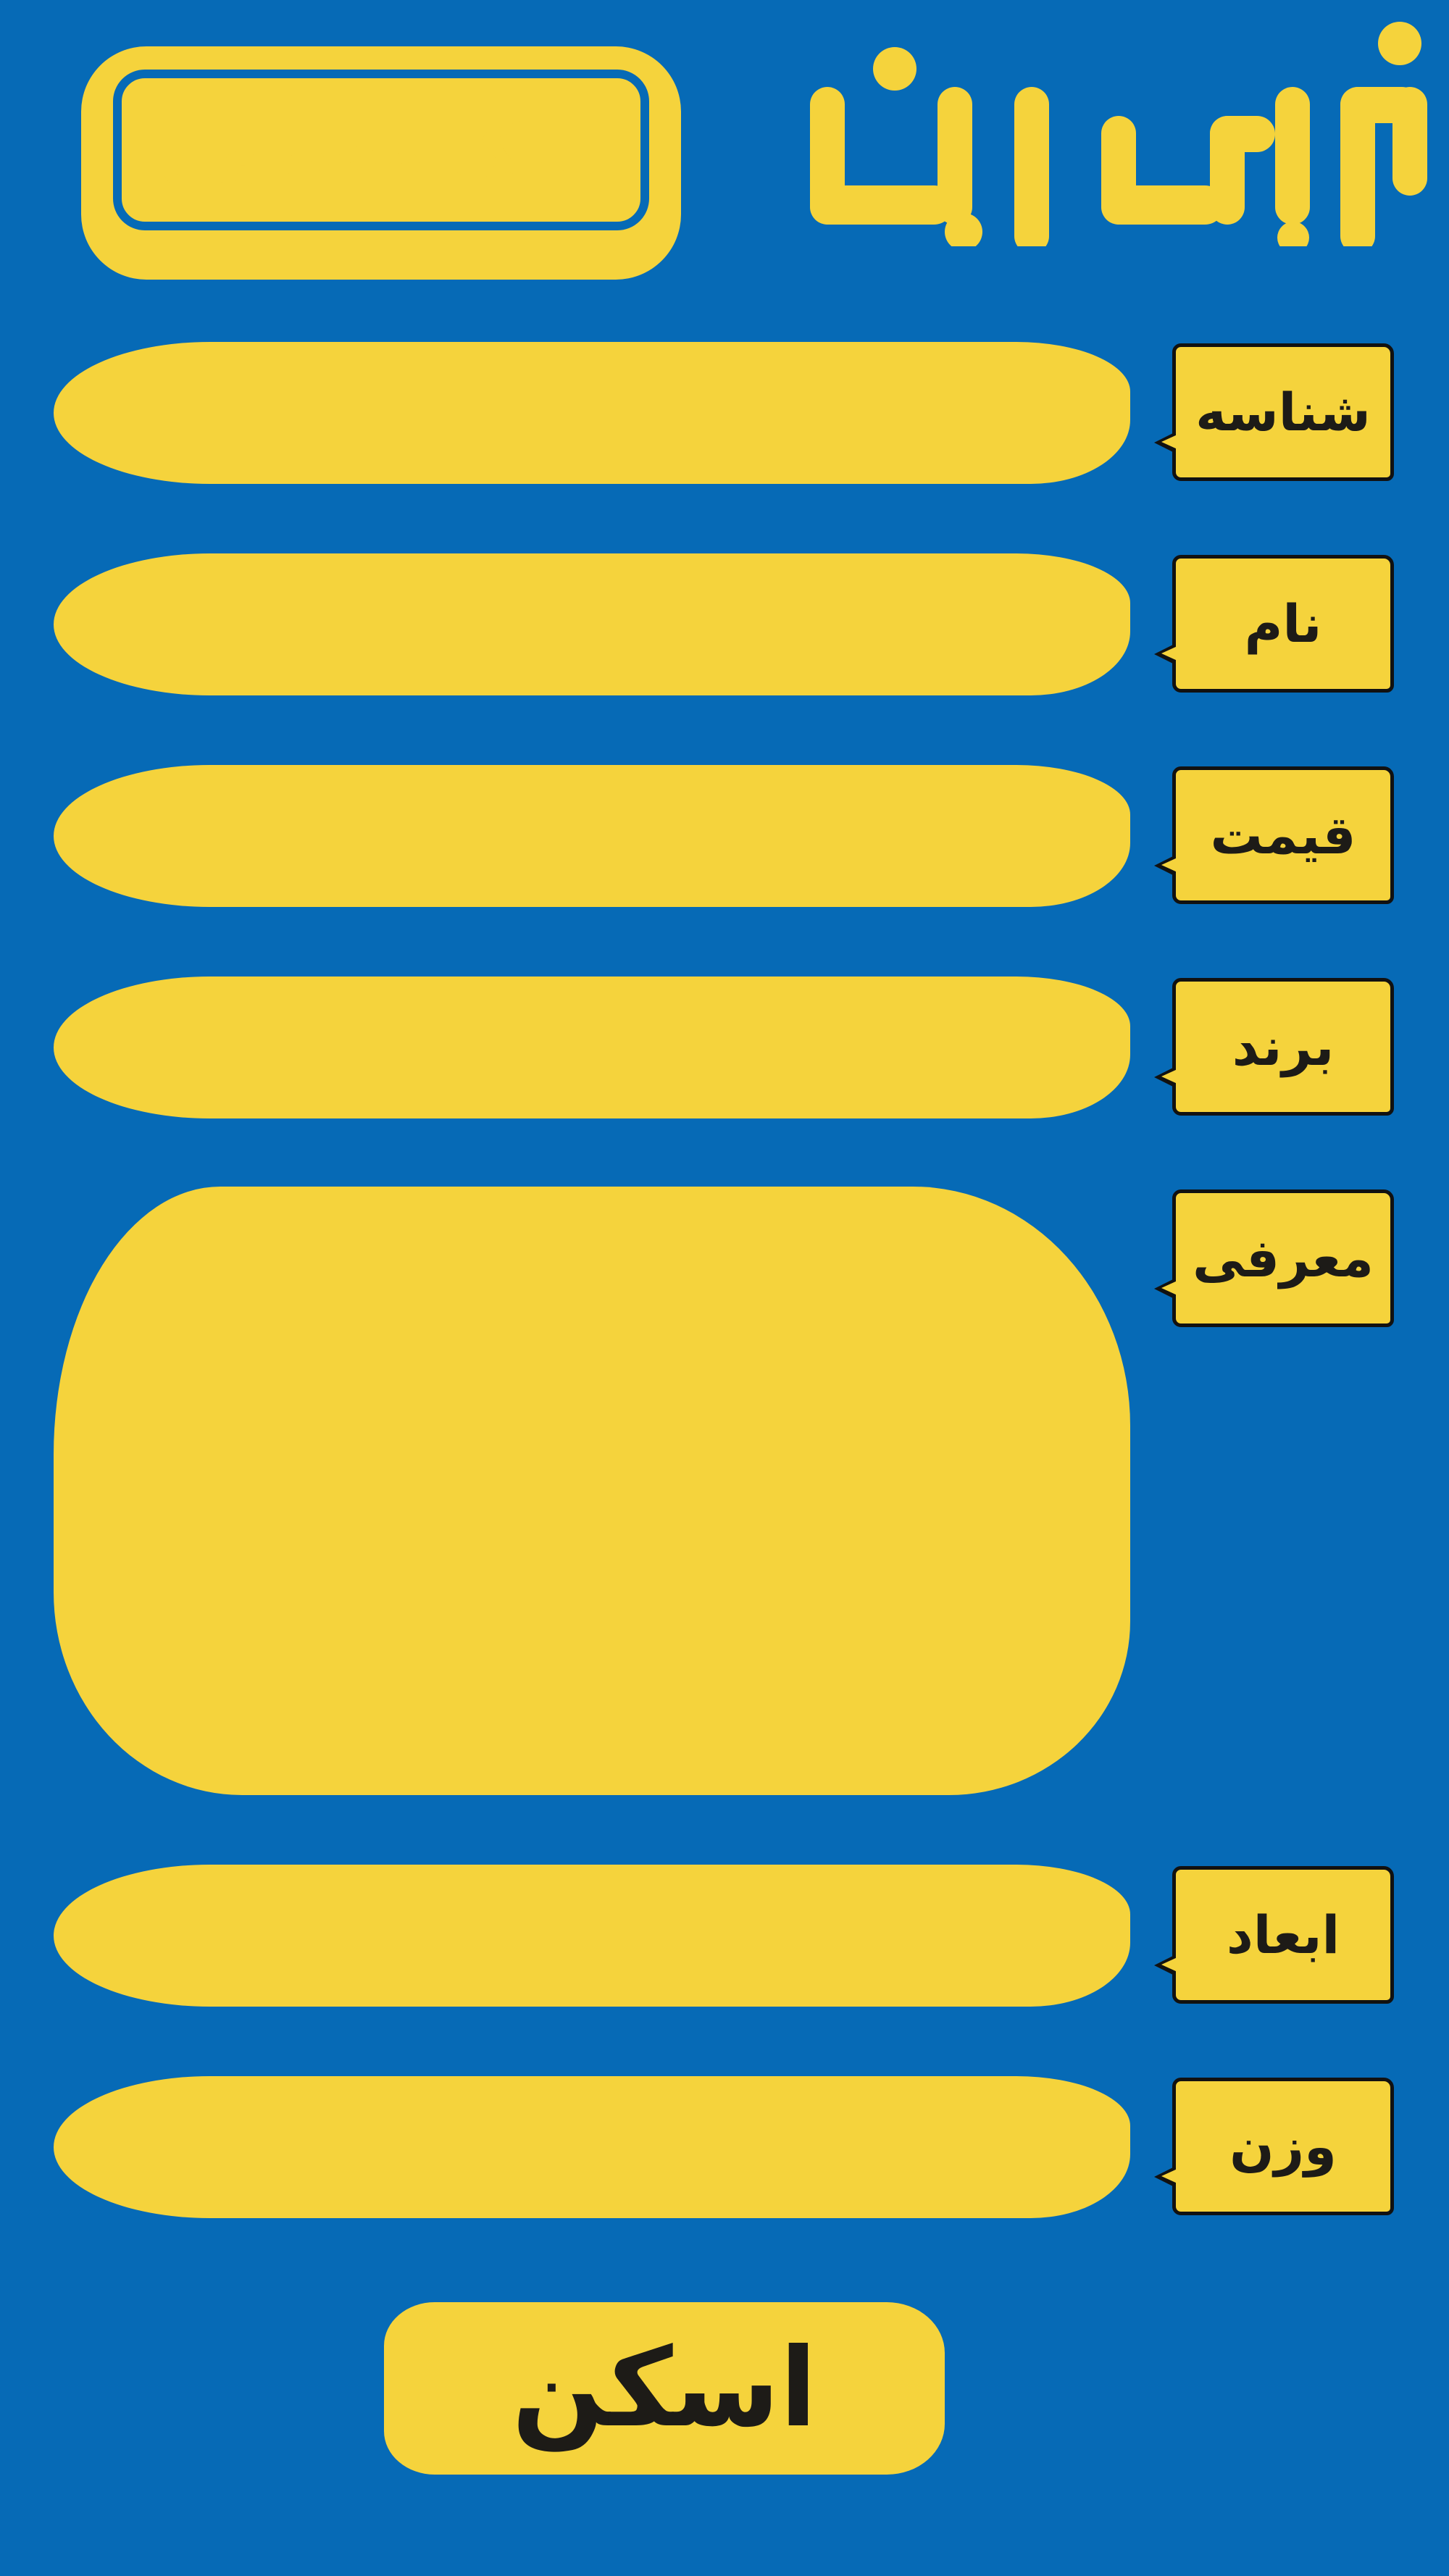 The image size is (1449, 2576). I want to click on brand-label: برند, so click(1274, 1047).